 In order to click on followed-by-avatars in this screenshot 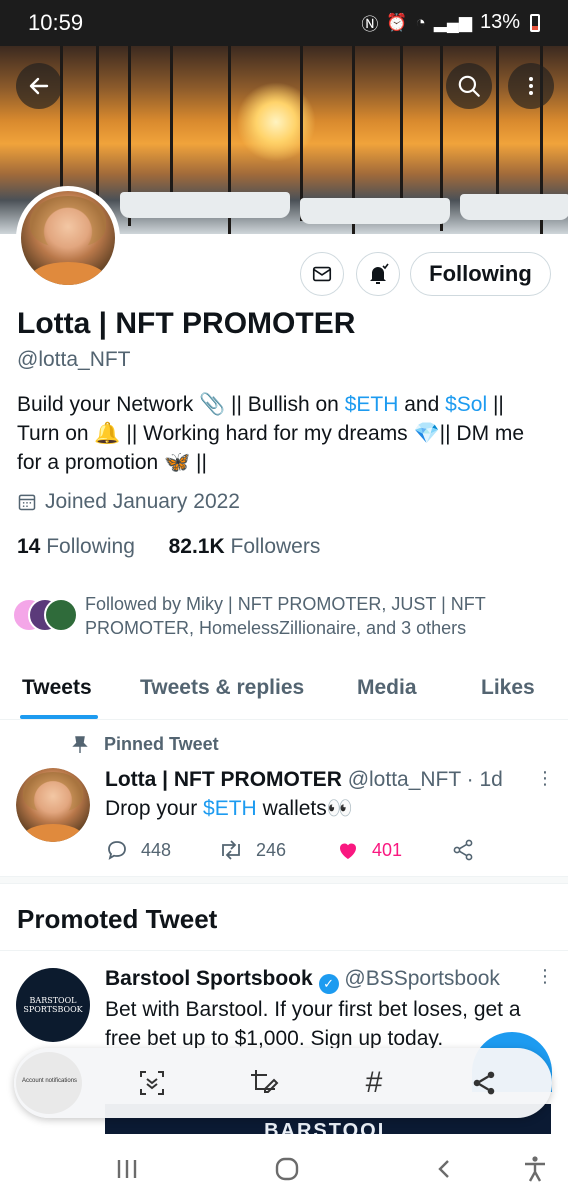, I will do `click(47, 616)`.